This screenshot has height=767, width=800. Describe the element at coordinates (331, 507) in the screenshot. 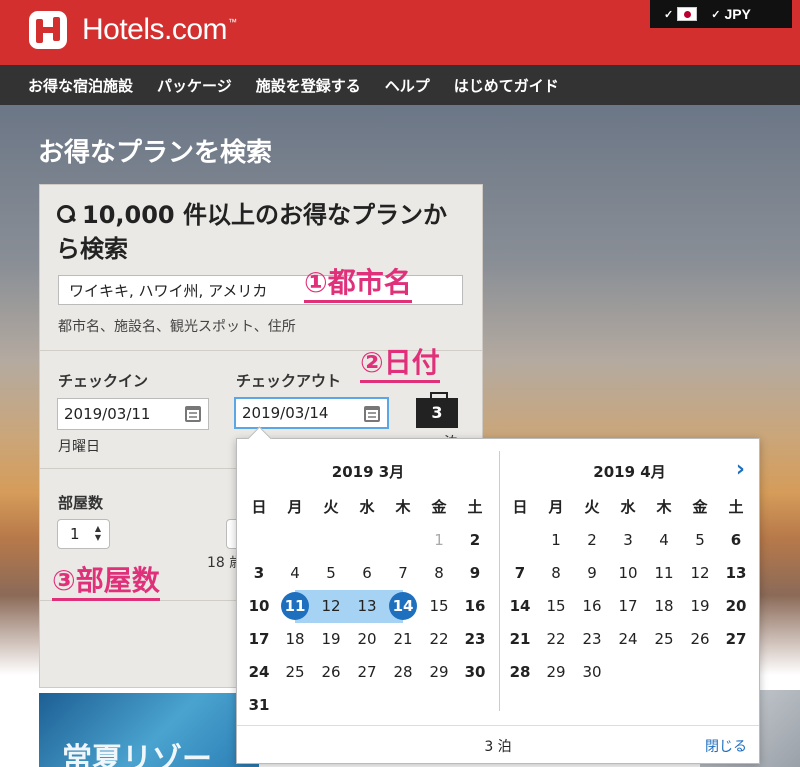

I see `weekday-header: 火` at that location.